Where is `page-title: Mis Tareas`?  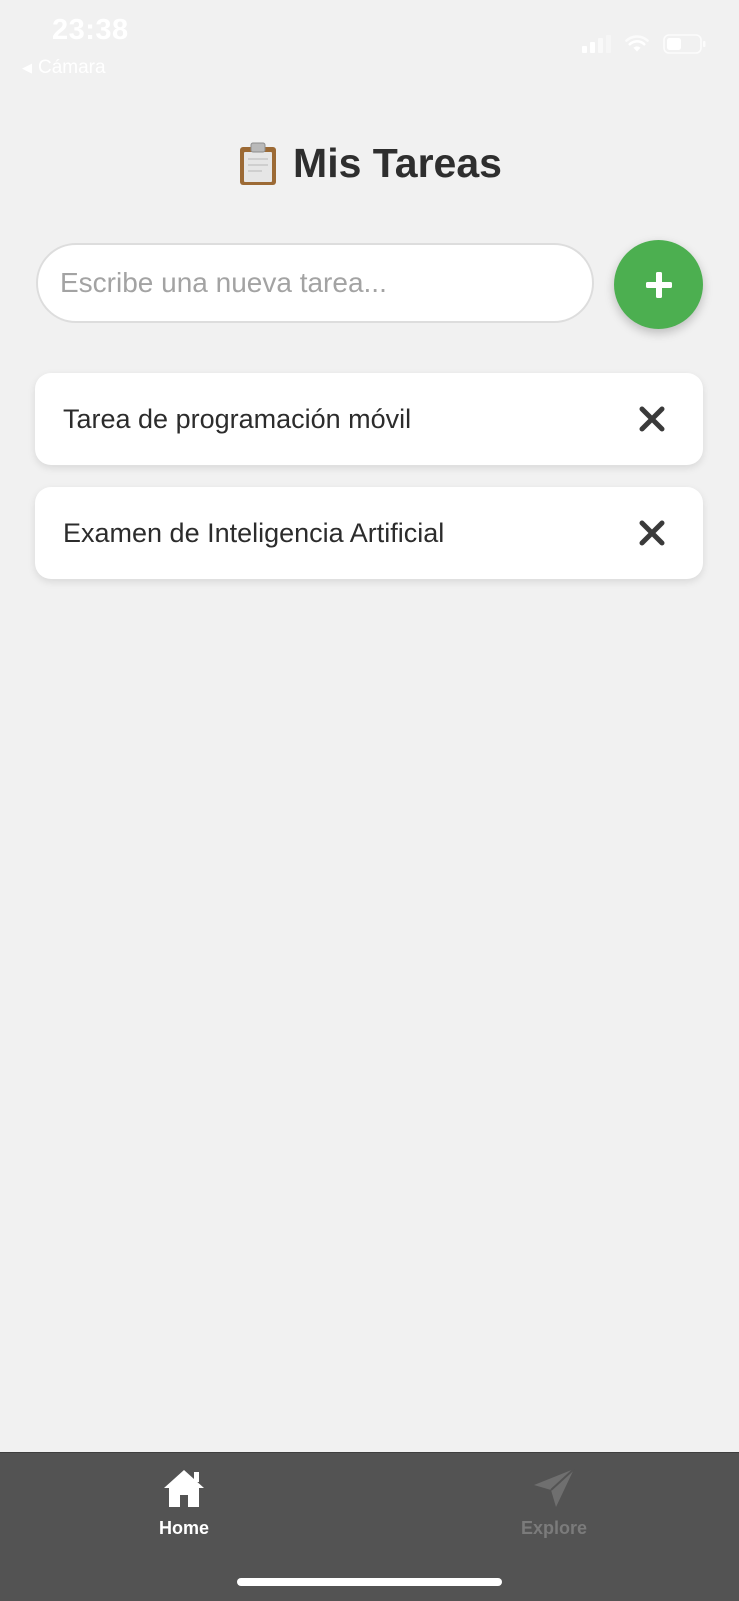
page-title: Mis Tareas is located at coordinates (369, 163).